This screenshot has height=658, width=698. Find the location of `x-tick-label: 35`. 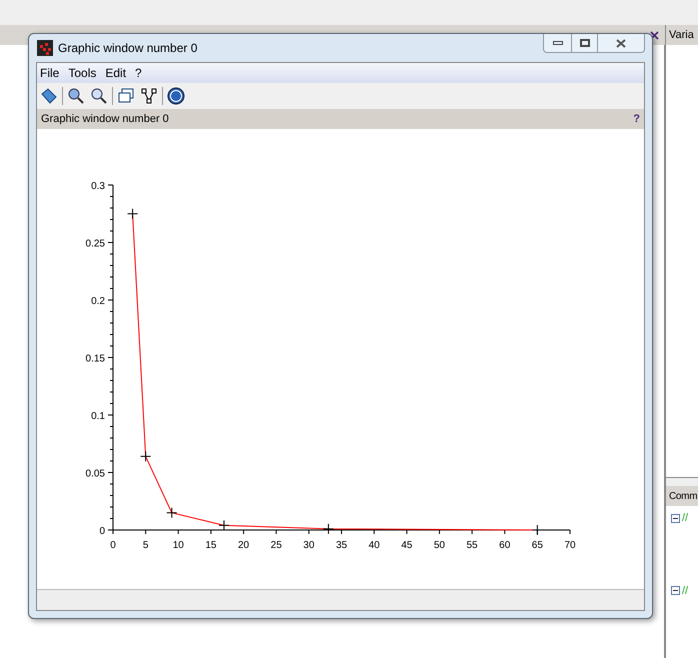

x-tick-label: 35 is located at coordinates (342, 545).